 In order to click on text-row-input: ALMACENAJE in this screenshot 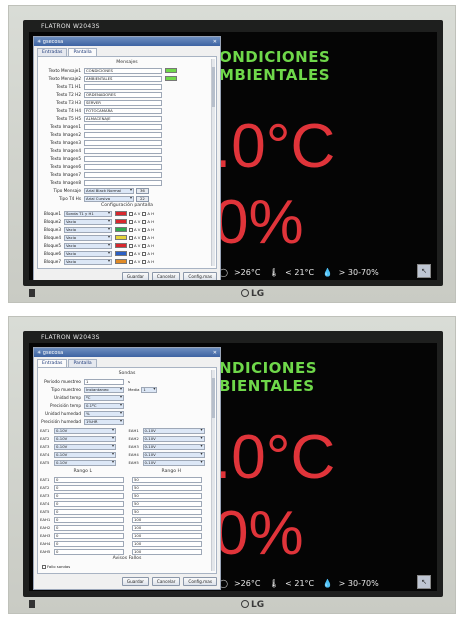, I will do `click(123, 118)`.